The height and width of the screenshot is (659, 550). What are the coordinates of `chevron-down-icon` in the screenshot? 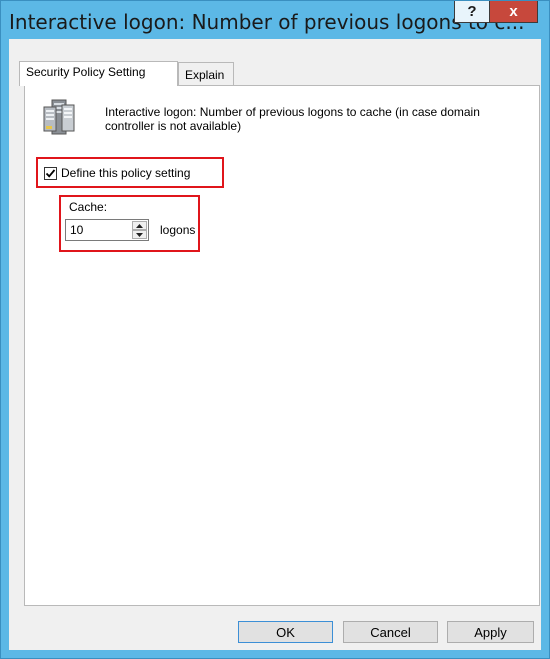 It's located at (139, 234).